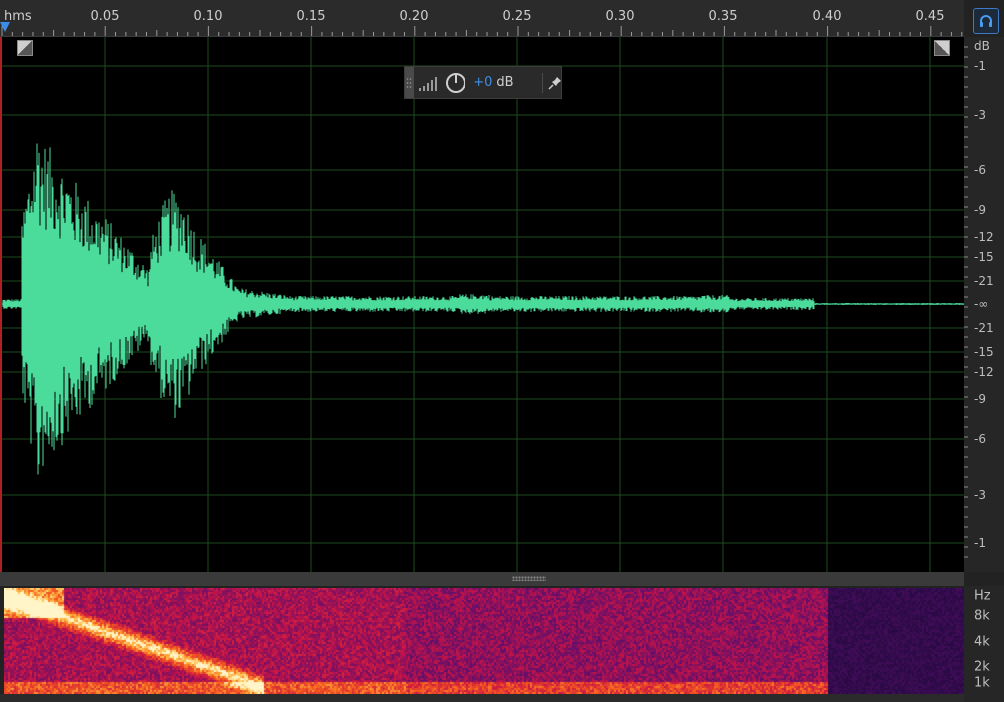 This screenshot has height=702, width=1004. I want to click on ruler-label: 0.05, so click(105, 16).